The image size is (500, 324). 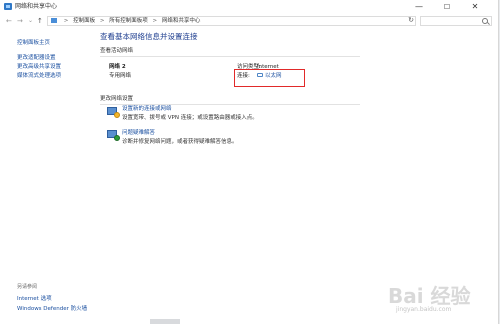 What do you see at coordinates (40, 21) in the screenshot?
I see `up-arrow-icon: ↑` at bounding box center [40, 21].